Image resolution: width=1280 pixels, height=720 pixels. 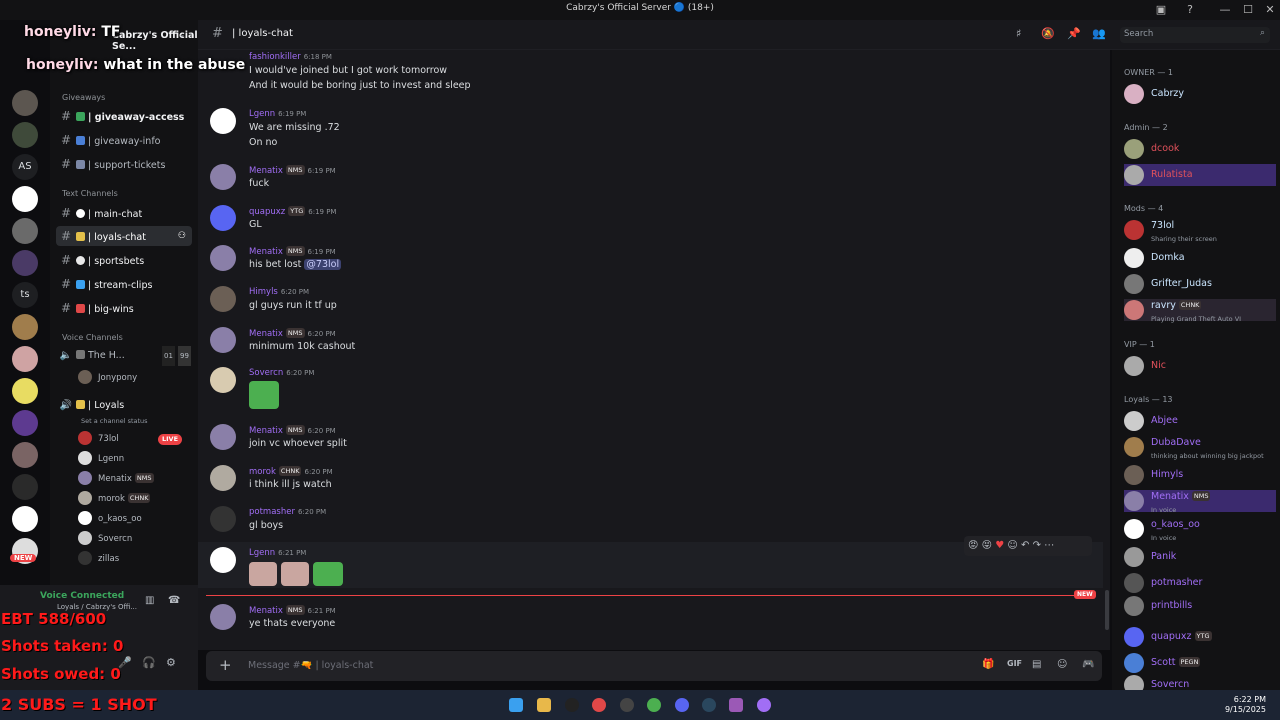 I want to click on member-item: quapuxz YTG, so click(x=1200, y=637).